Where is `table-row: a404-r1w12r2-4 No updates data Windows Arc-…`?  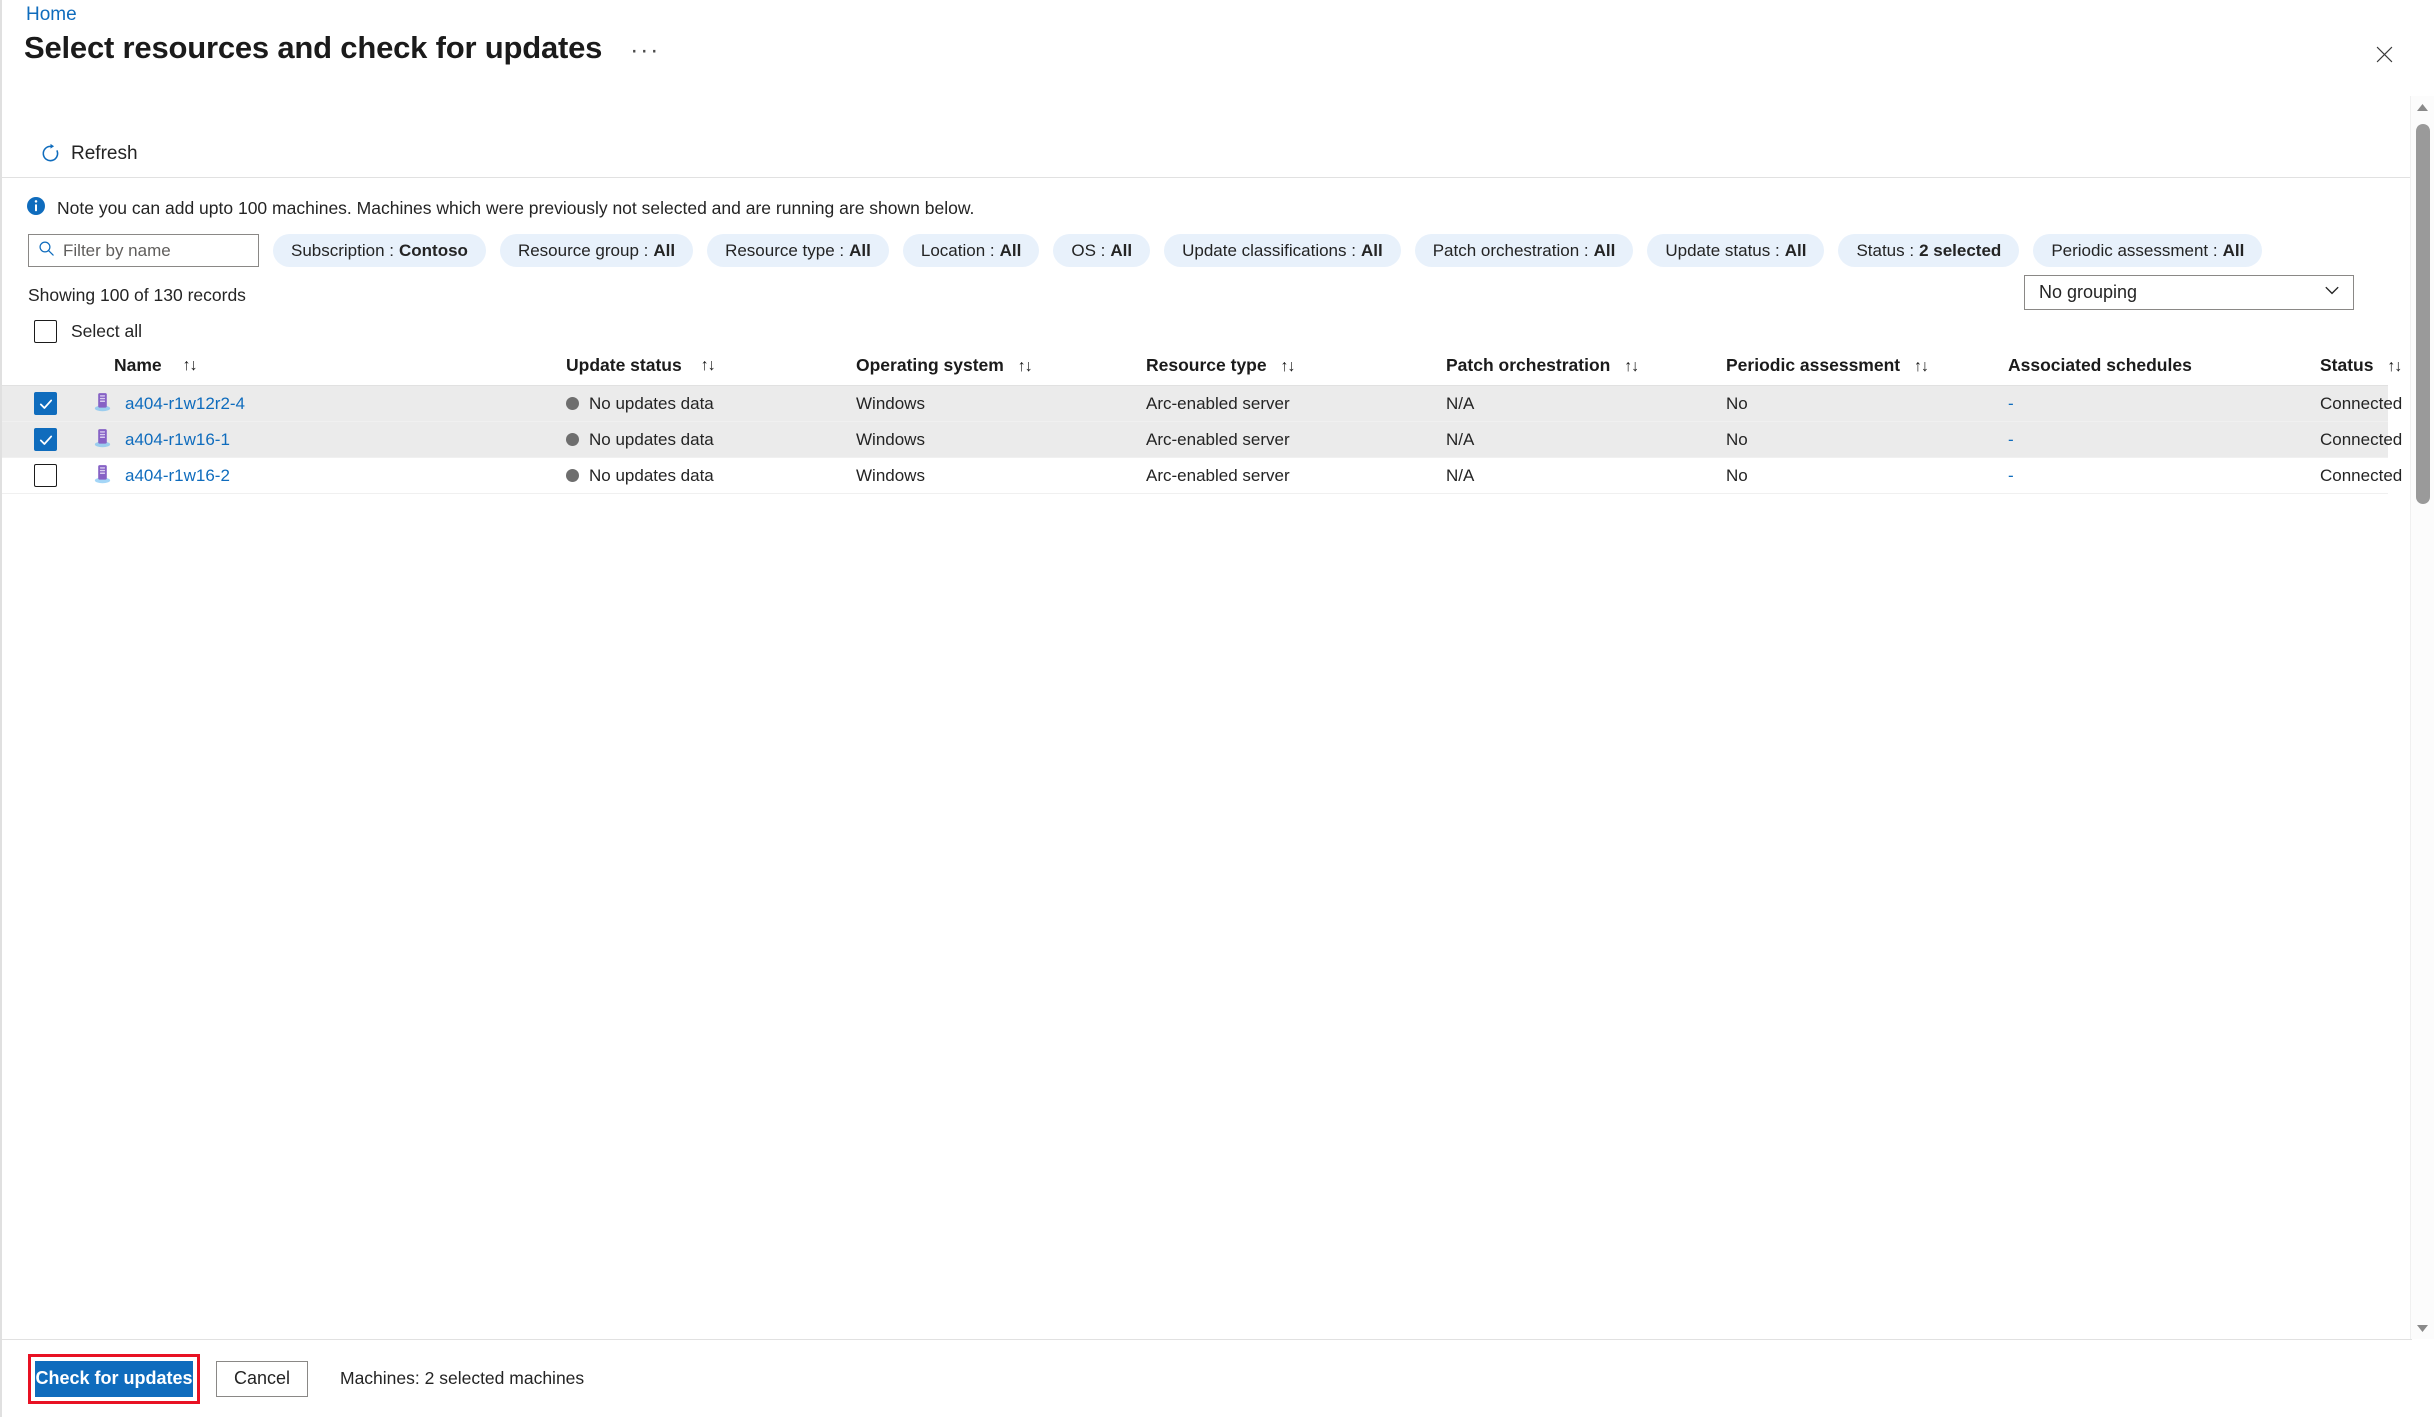 table-row: a404-r1w12r2-4 No updates data Windows Arc-… is located at coordinates (1202, 404).